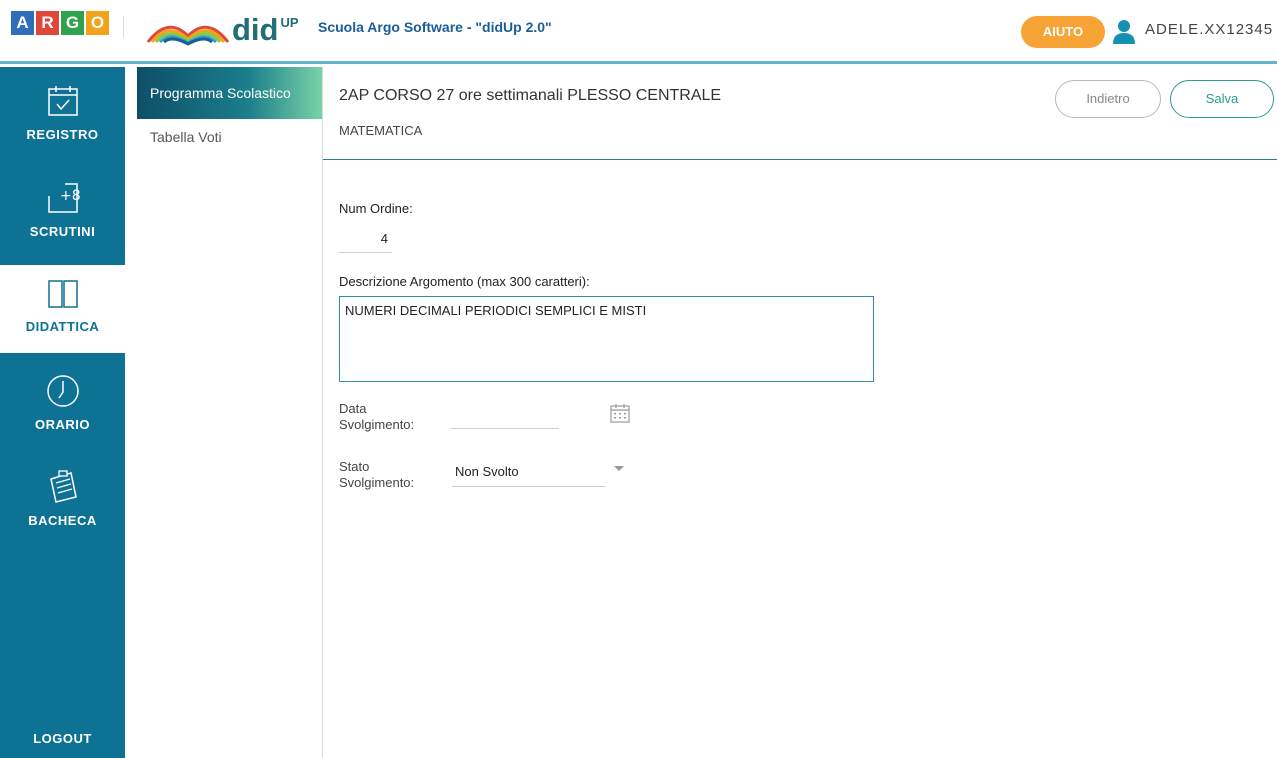 Image resolution: width=1277 pixels, height=758 pixels. What do you see at coordinates (62, 294) in the screenshot?
I see `book-icon` at bounding box center [62, 294].